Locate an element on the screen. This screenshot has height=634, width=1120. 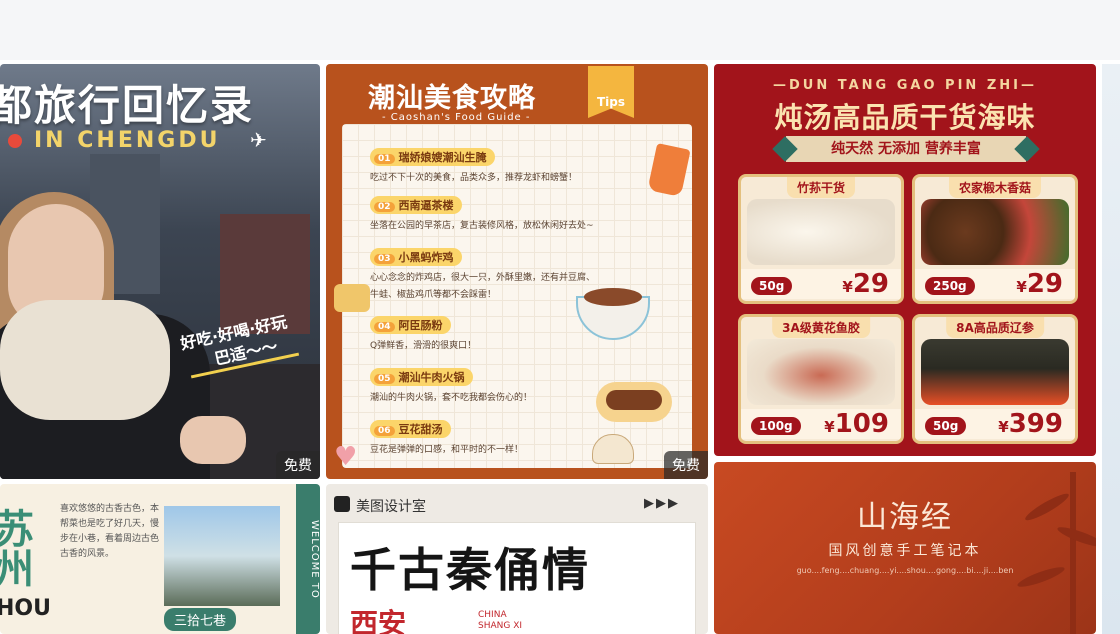
item-name: 瑞娇娘嫂潮汕生腌 is located at coordinates (442, 157).